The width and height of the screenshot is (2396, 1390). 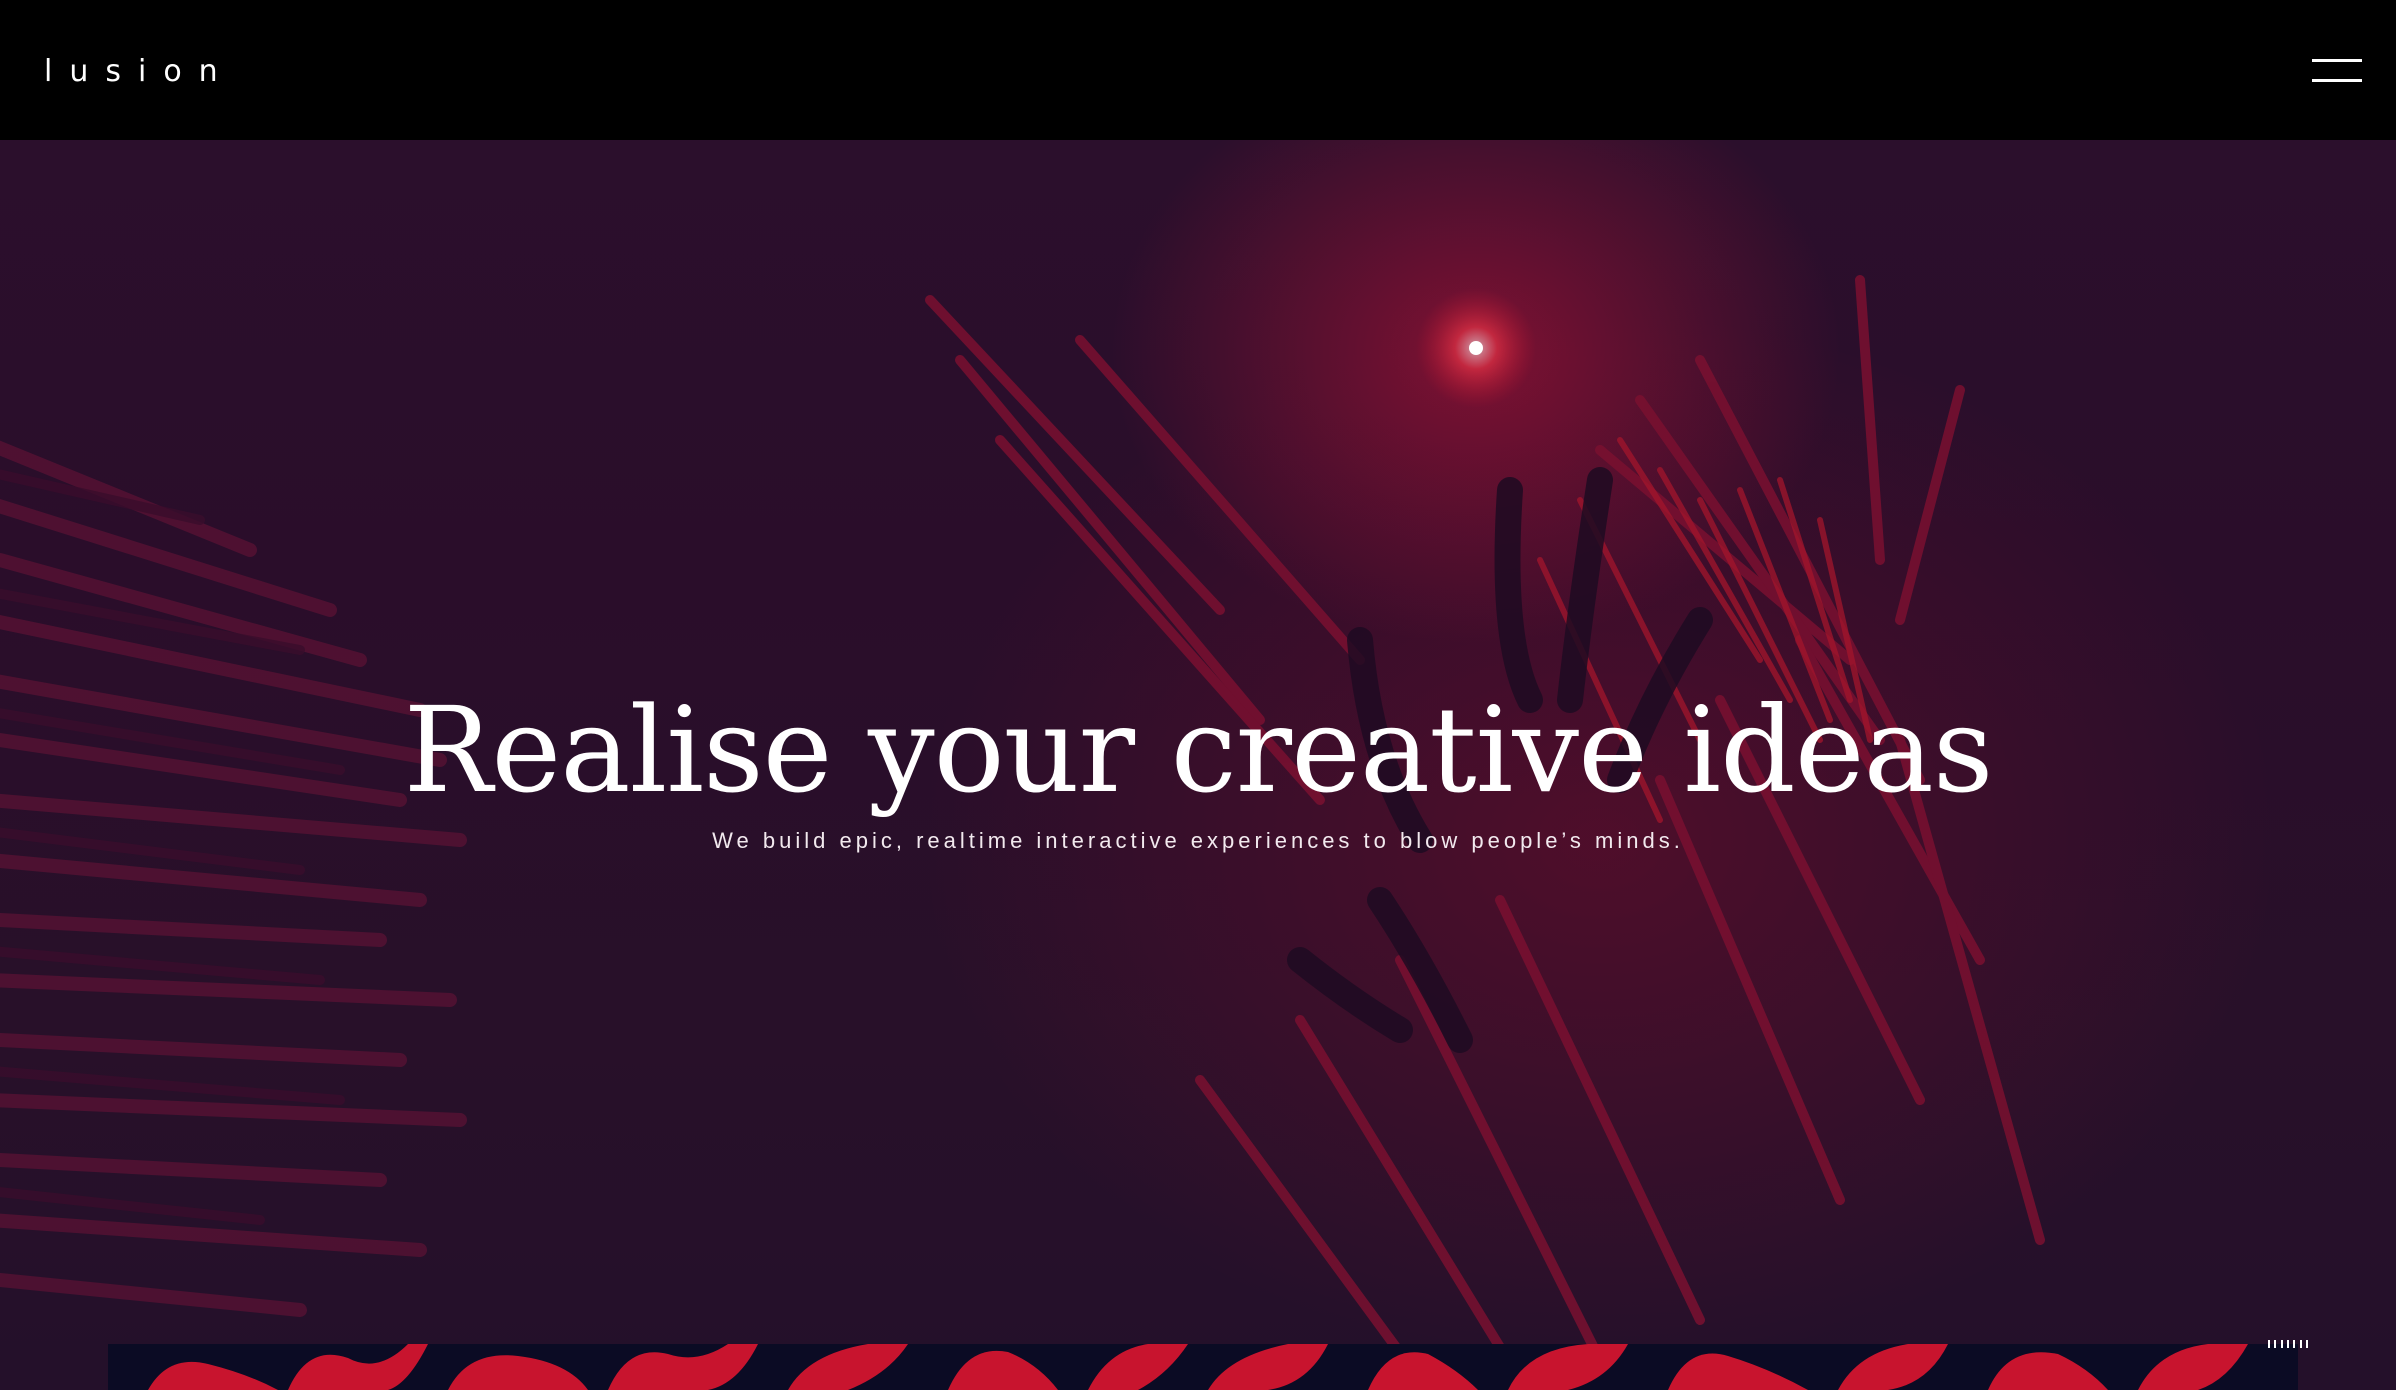 What do you see at coordinates (1198, 70) in the screenshot?
I see `site-header: lusion` at bounding box center [1198, 70].